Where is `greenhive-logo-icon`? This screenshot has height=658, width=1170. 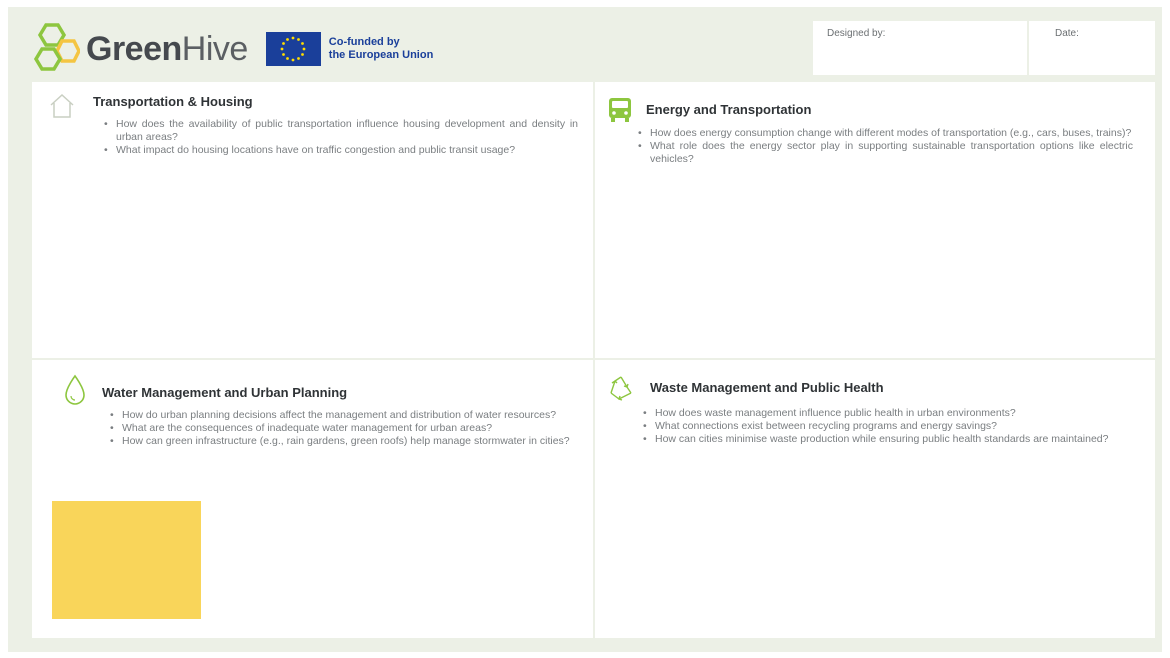 greenhive-logo-icon is located at coordinates (56, 47).